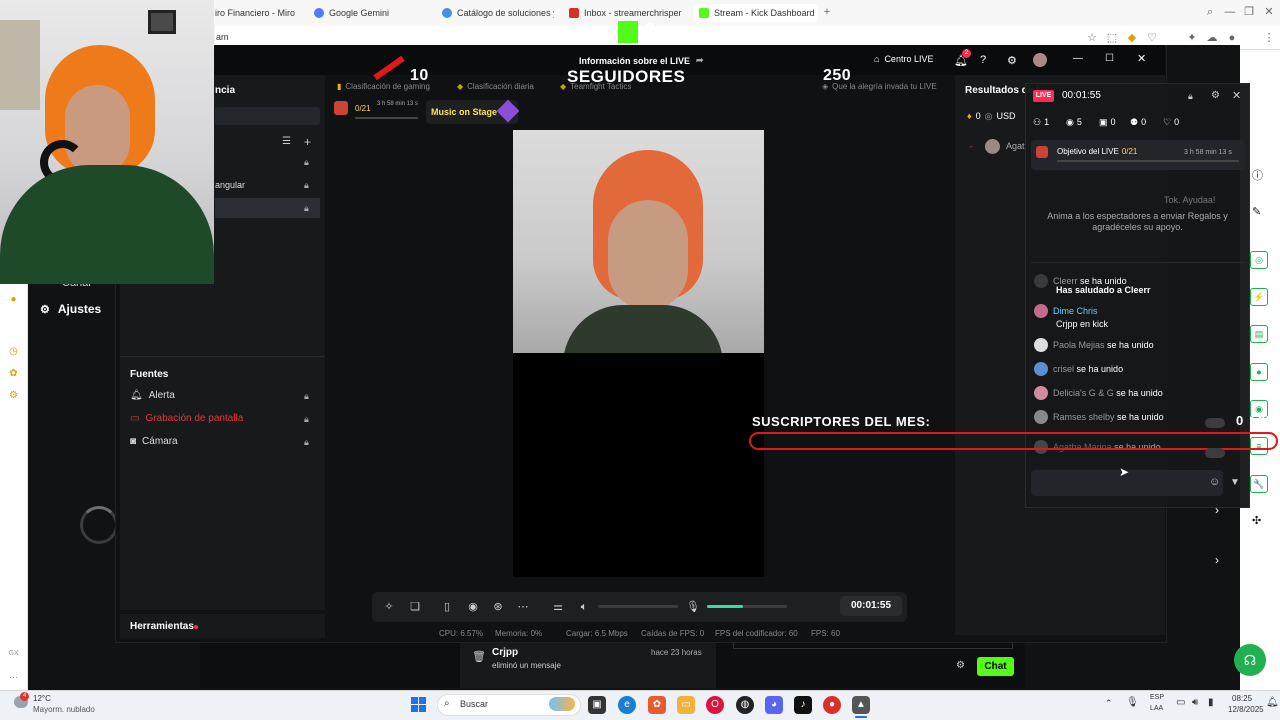 This screenshot has width=1280, height=720. I want to click on clock-time: 08:25, so click(1242, 698).